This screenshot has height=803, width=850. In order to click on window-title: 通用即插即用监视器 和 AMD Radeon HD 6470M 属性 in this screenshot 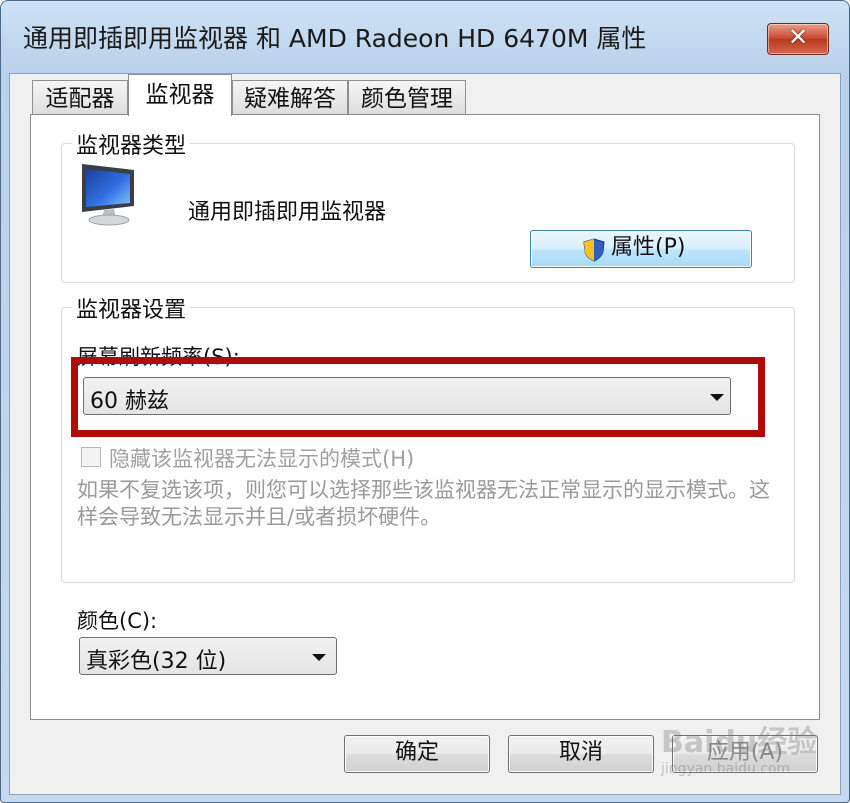, I will do `click(335, 38)`.